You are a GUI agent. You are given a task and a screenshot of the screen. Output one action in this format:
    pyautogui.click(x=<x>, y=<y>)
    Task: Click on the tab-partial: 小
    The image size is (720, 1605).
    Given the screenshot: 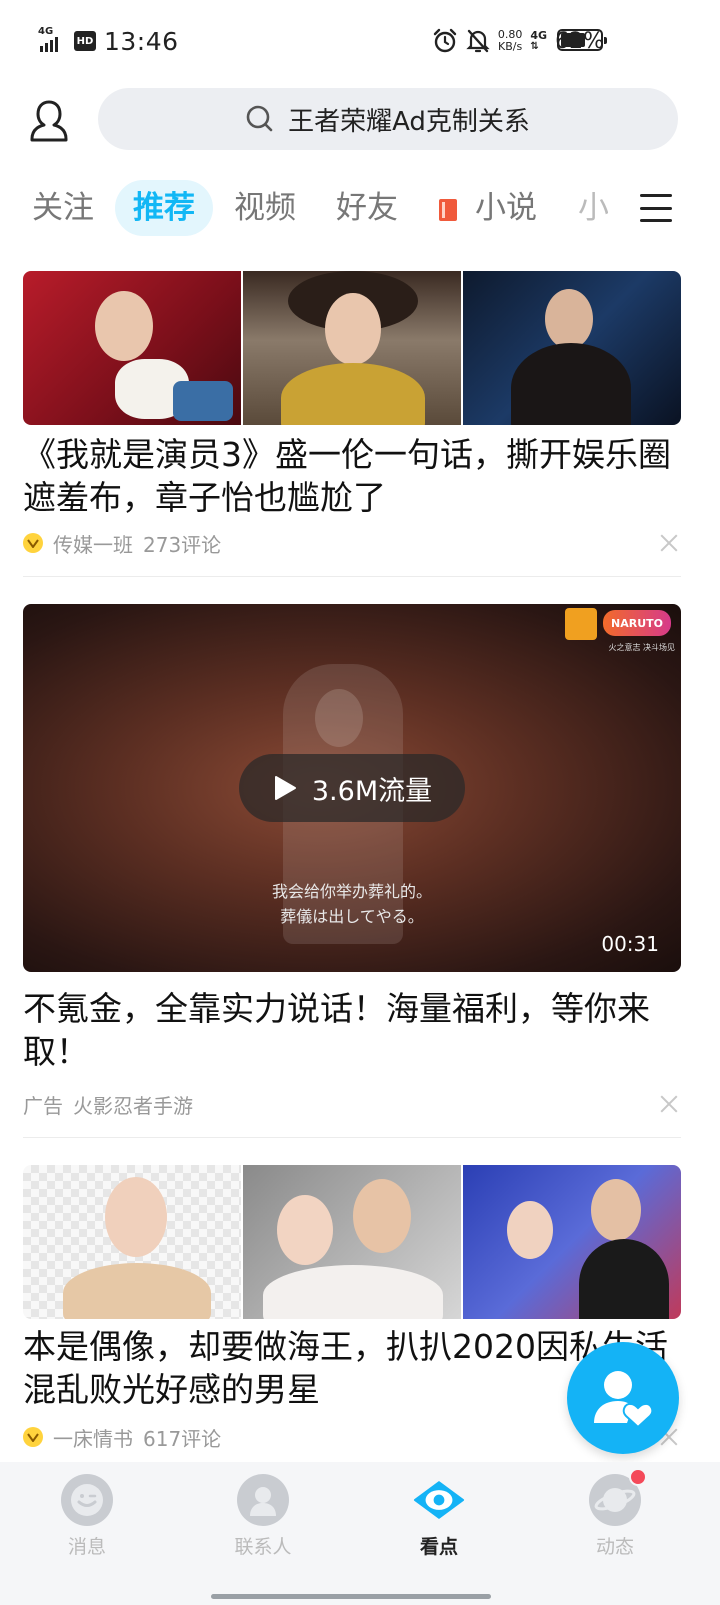 What is the action you would take?
    pyautogui.click(x=593, y=208)
    